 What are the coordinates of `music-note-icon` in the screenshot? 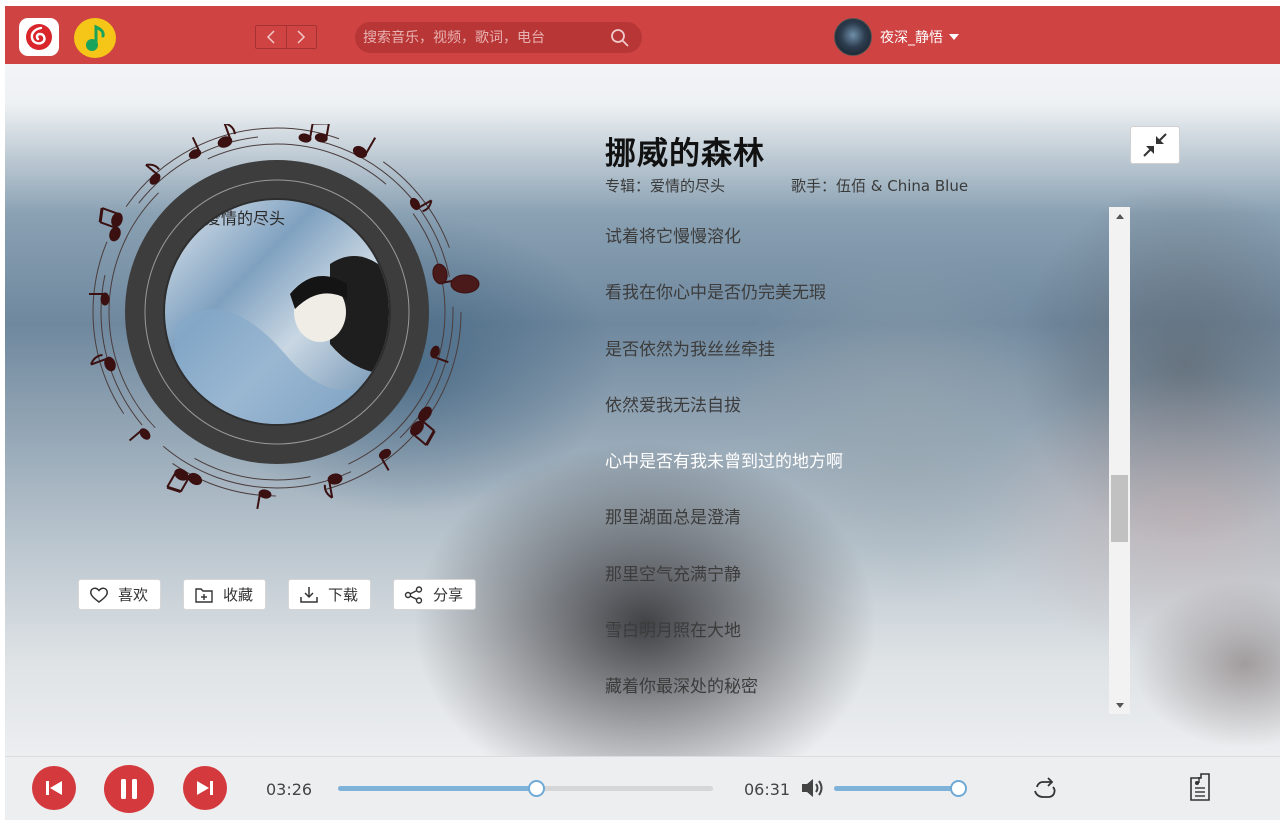 It's located at (95, 37).